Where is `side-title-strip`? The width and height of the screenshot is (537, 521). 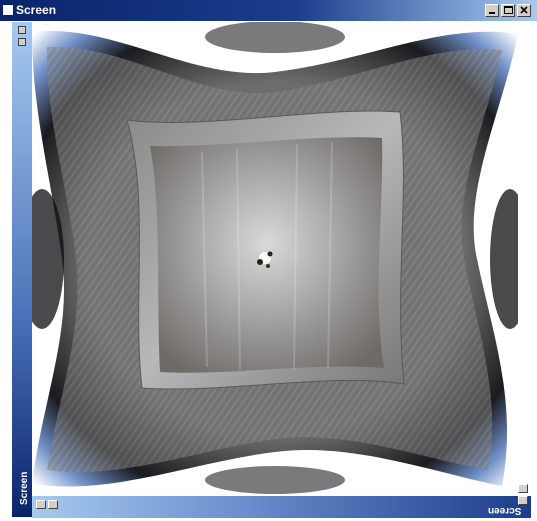
side-title-strip is located at coordinates (22, 269).